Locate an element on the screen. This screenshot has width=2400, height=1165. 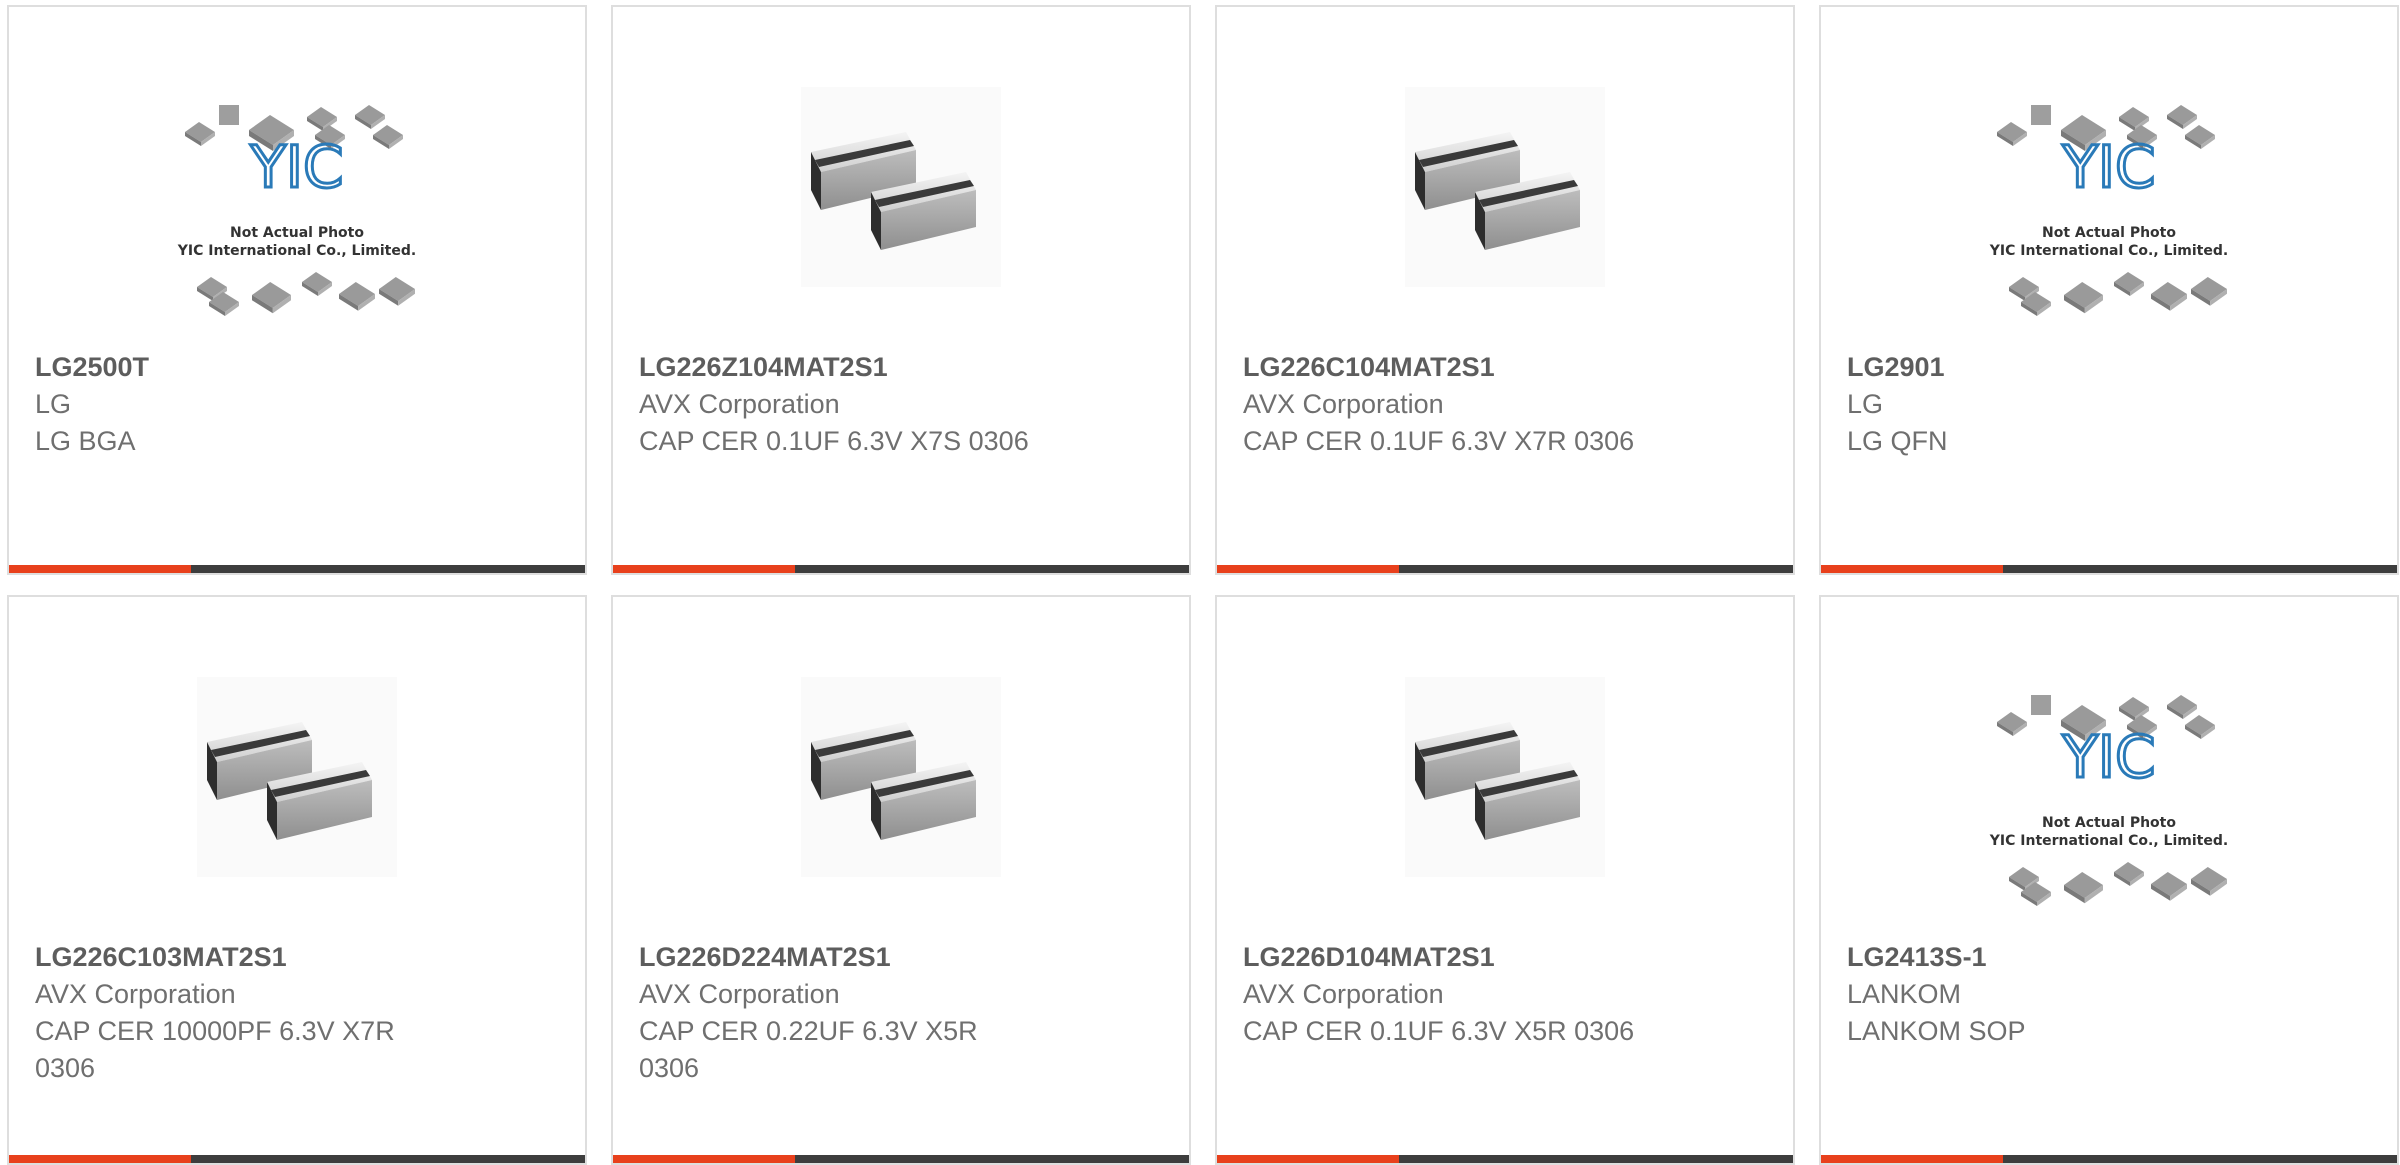
description: CAP CER 10000PF 6.3V X7R 0306 is located at coordinates (215, 1049).